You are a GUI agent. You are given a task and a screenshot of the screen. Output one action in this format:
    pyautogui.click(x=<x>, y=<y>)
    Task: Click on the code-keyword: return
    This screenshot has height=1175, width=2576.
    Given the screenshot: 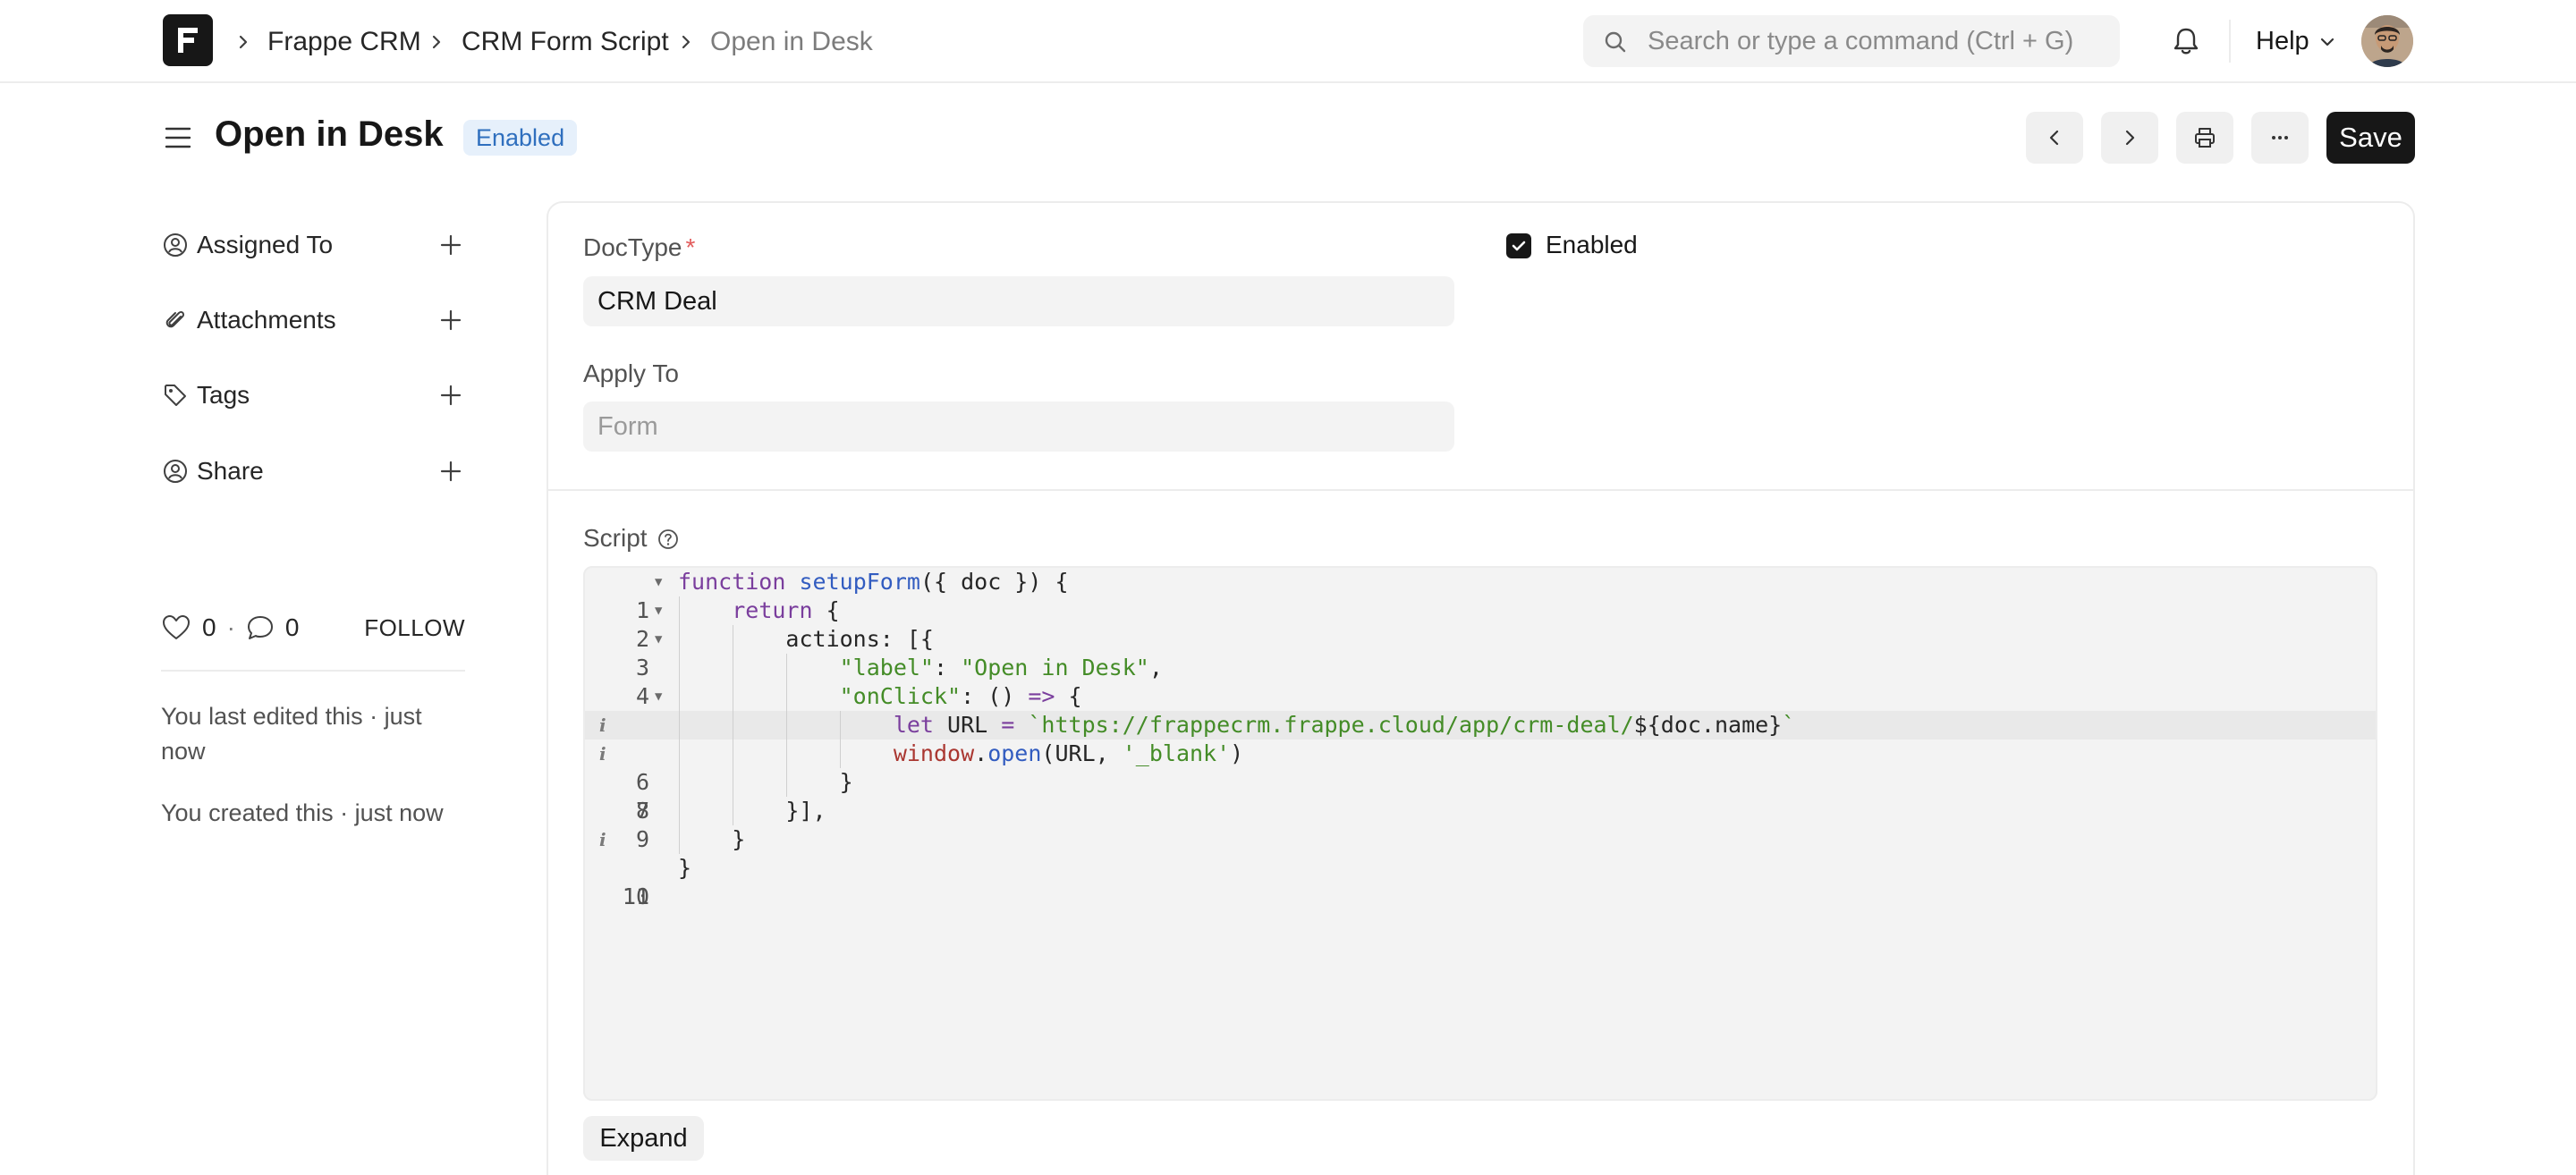 What is the action you would take?
    pyautogui.click(x=772, y=610)
    